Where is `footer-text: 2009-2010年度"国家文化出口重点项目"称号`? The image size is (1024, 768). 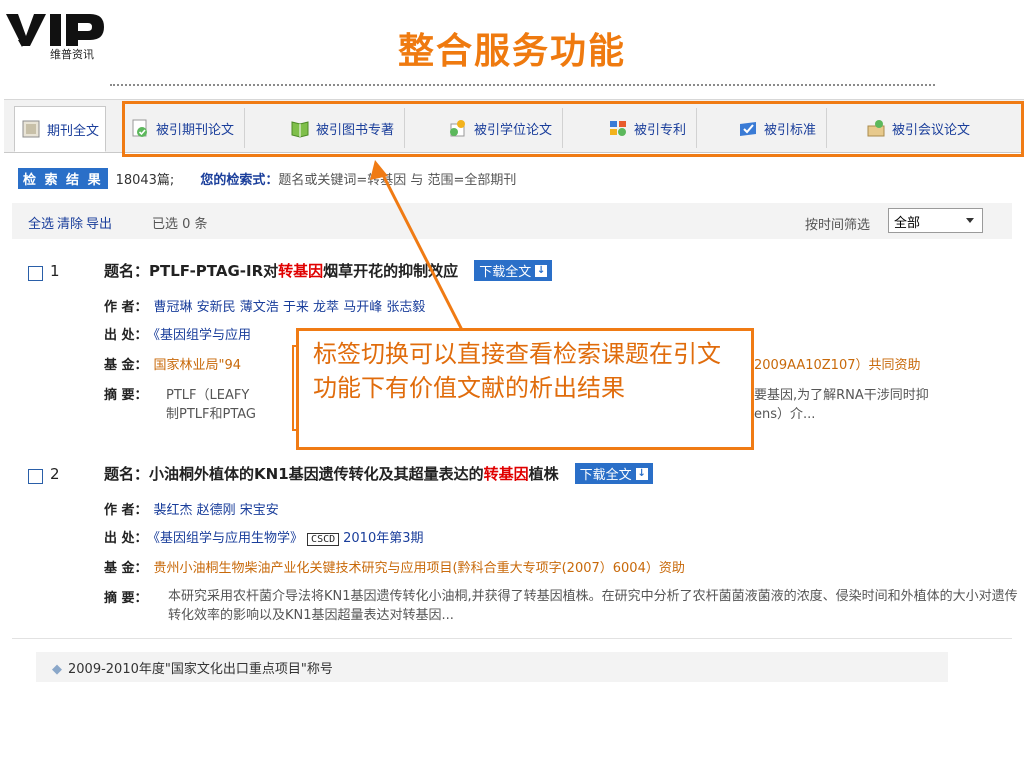
footer-text: 2009-2010年度"国家文化出口重点项目"称号 is located at coordinates (200, 669).